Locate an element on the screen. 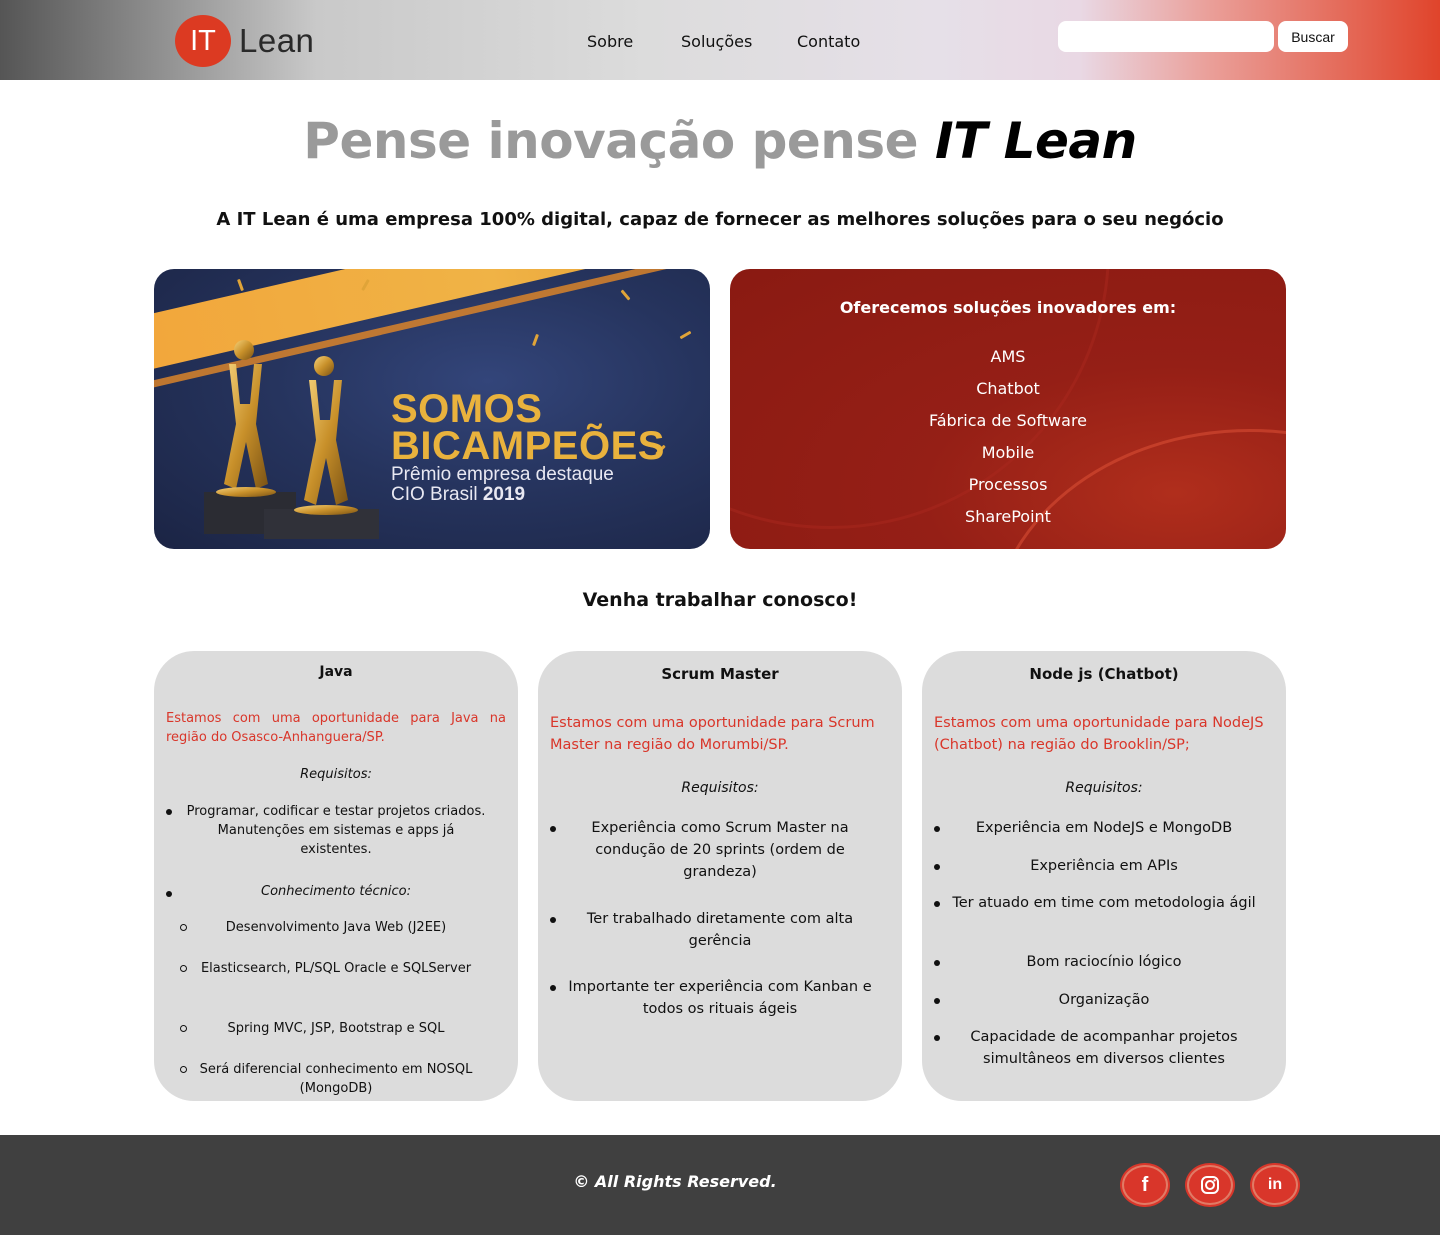 This screenshot has height=1235, width=1440. solution-item-mobile: Mobile is located at coordinates (1008, 452).